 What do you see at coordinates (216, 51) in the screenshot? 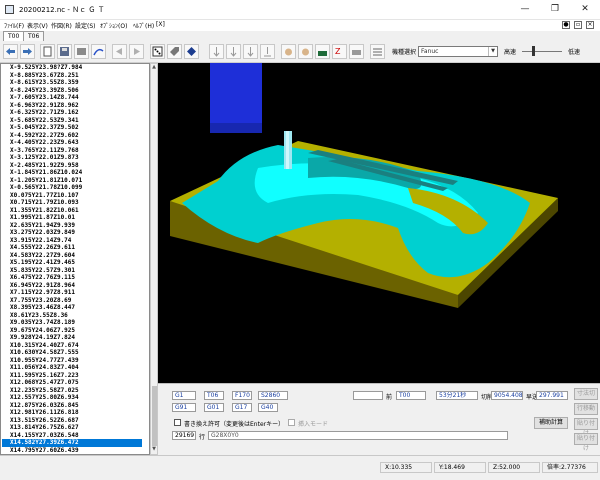
I see `tool-down-icon` at bounding box center [216, 51].